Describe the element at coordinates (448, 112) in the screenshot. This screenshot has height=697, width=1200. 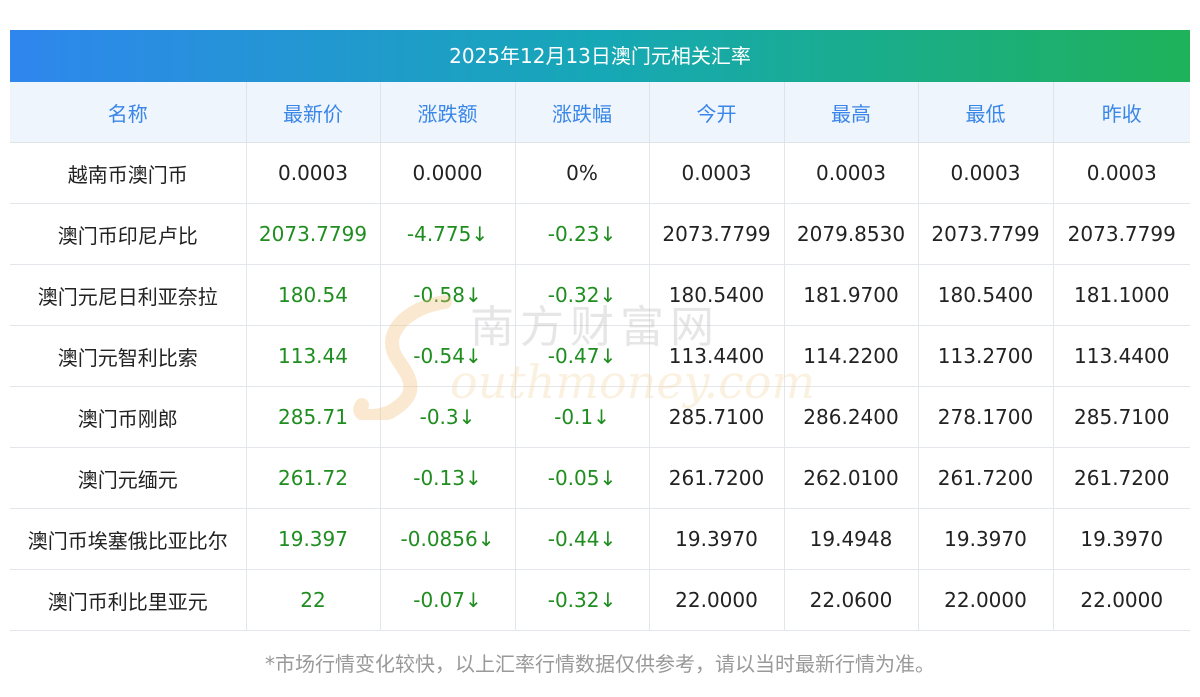
I see `header-change: 涨跌额` at that location.